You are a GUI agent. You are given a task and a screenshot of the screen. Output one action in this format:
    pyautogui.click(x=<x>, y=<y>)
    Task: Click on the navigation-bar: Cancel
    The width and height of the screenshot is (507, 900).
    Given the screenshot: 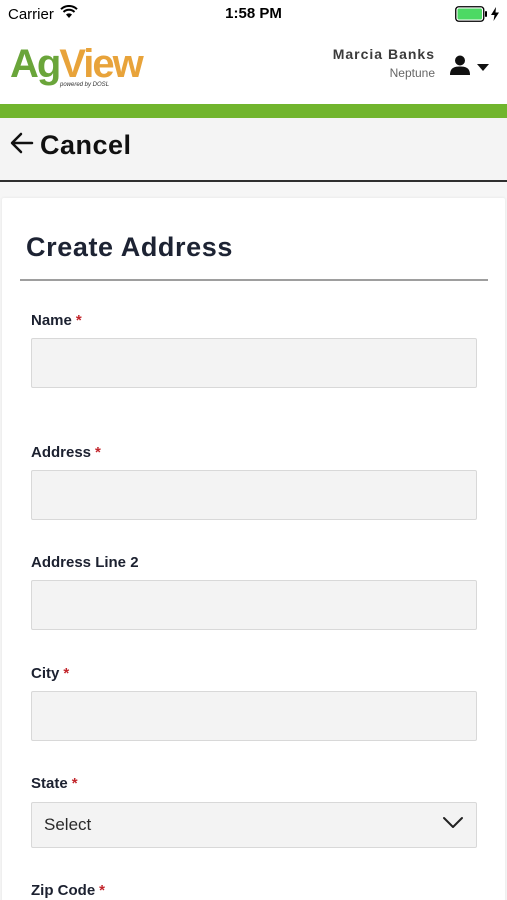 What is the action you would take?
    pyautogui.click(x=253, y=150)
    